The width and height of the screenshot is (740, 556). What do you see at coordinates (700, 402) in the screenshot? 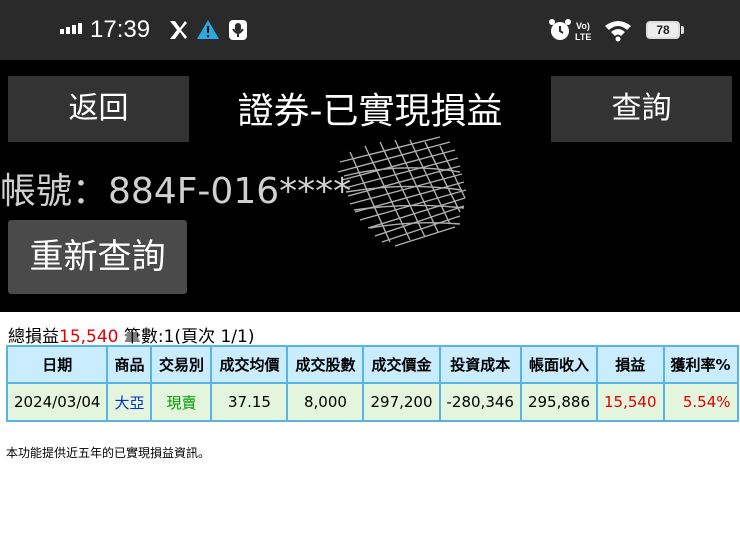
I see `cell-rate: 5.54%` at bounding box center [700, 402].